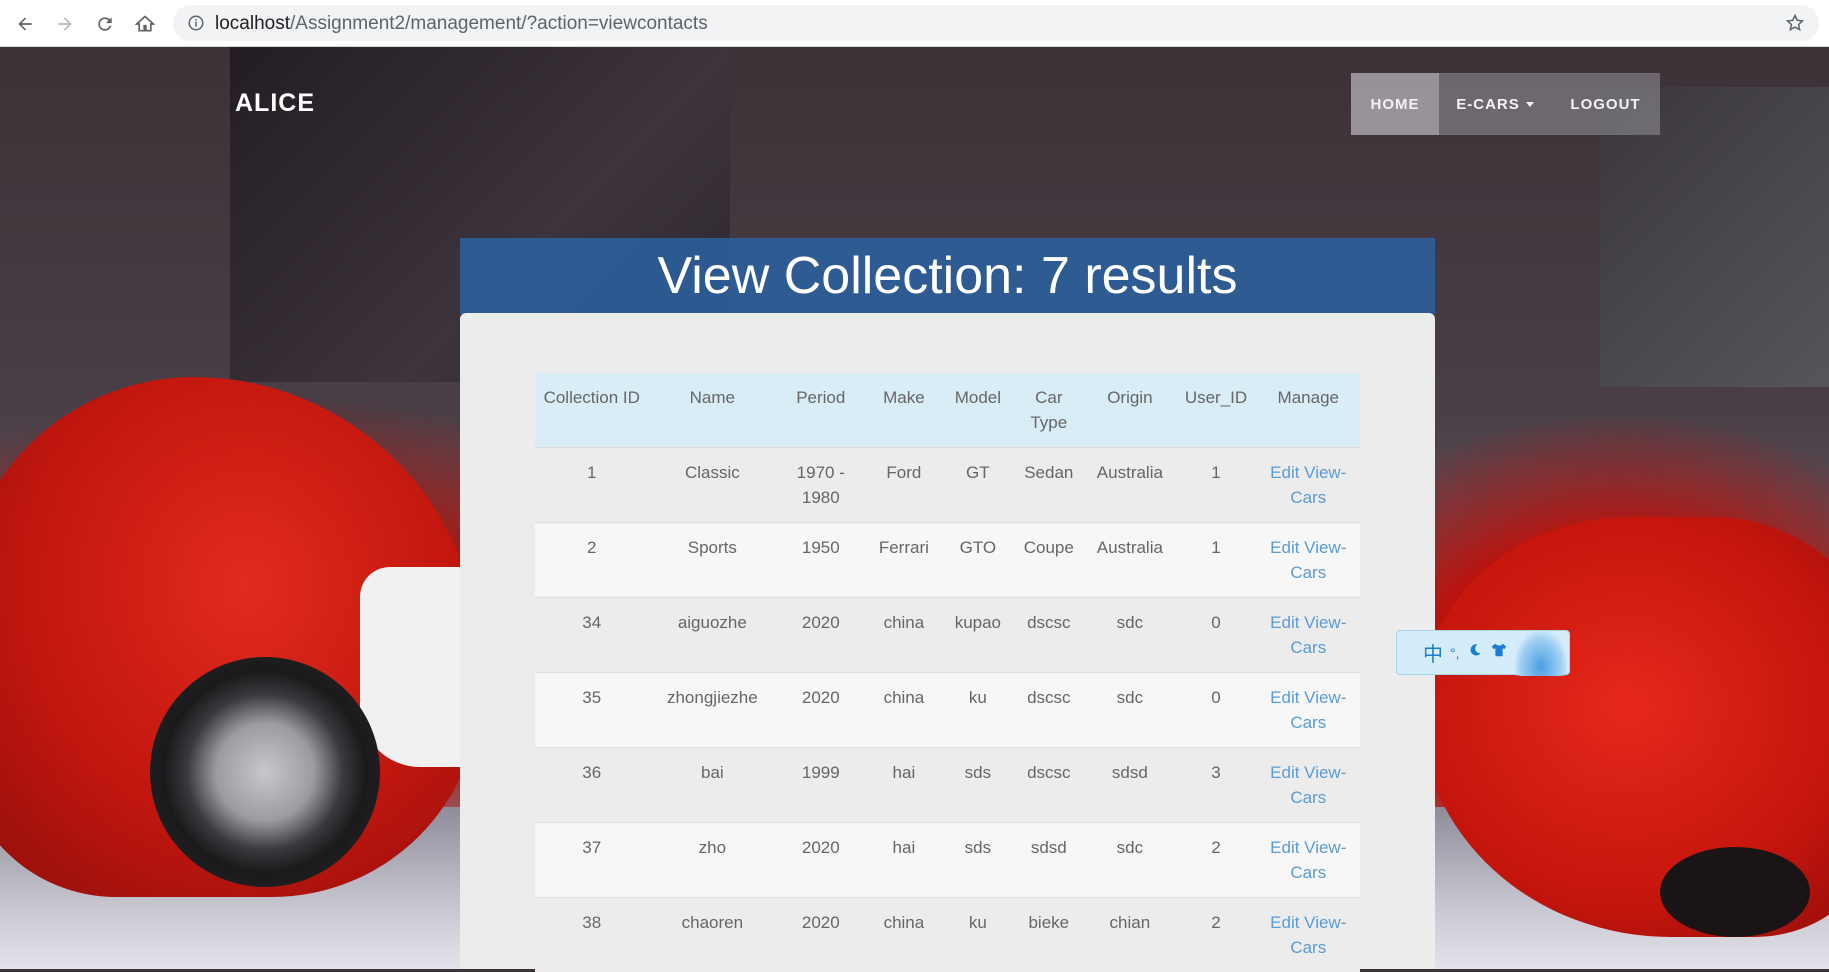 This screenshot has height=972, width=1829. What do you see at coordinates (1129, 560) in the screenshot?
I see `cell-origin: Australia` at bounding box center [1129, 560].